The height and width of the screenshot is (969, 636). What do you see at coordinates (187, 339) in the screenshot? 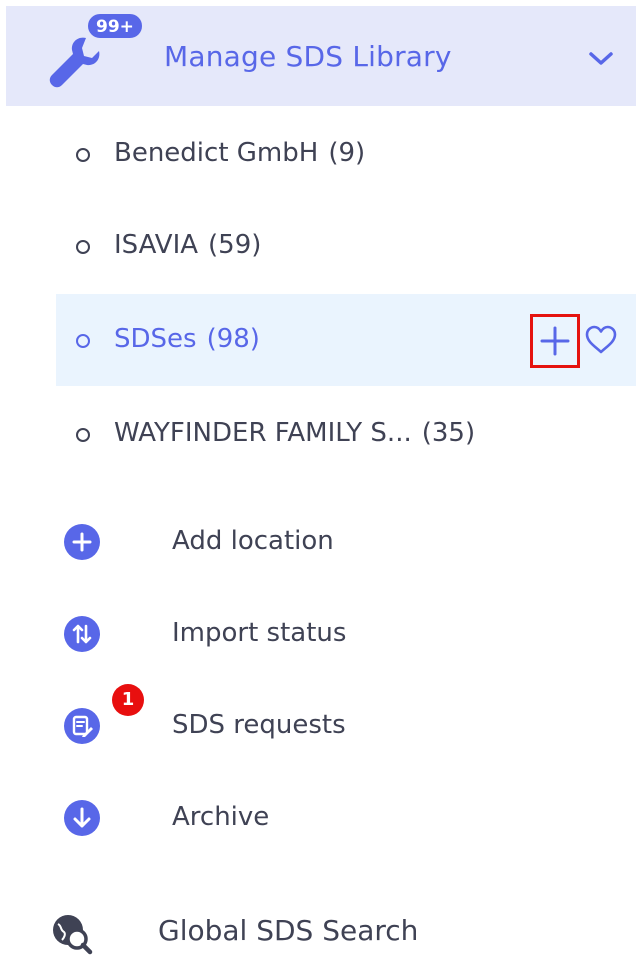
I see `location-label: SDSes (98)` at bounding box center [187, 339].